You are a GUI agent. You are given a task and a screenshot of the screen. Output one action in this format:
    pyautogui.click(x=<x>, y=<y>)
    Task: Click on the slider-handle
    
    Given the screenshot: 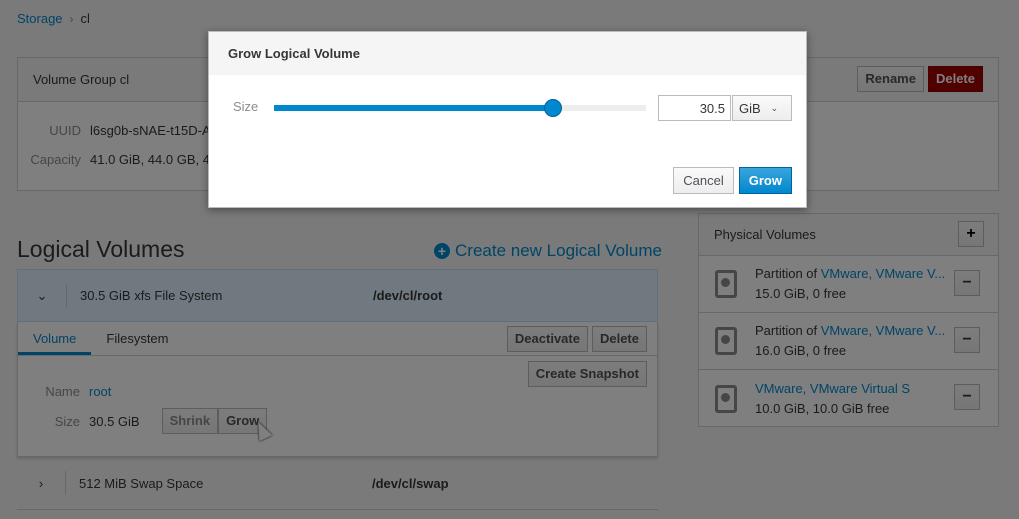 What is the action you would take?
    pyautogui.click(x=553, y=108)
    